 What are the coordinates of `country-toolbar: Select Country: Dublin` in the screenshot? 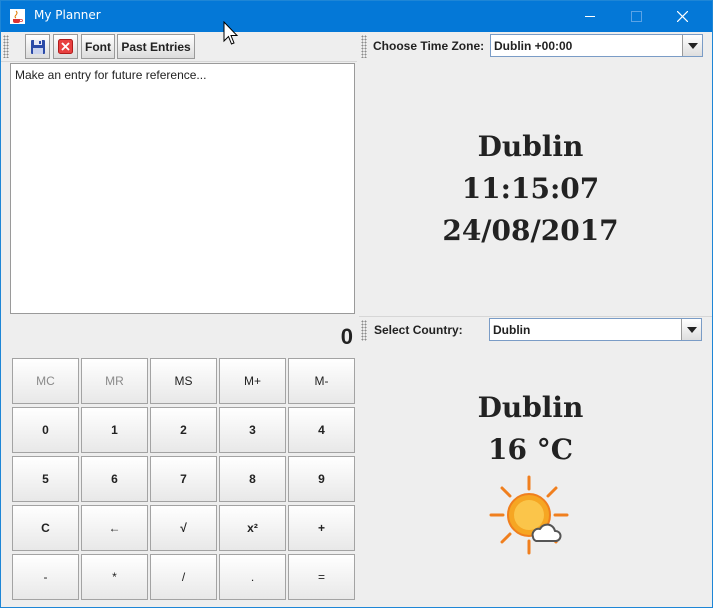 It's located at (535, 330).